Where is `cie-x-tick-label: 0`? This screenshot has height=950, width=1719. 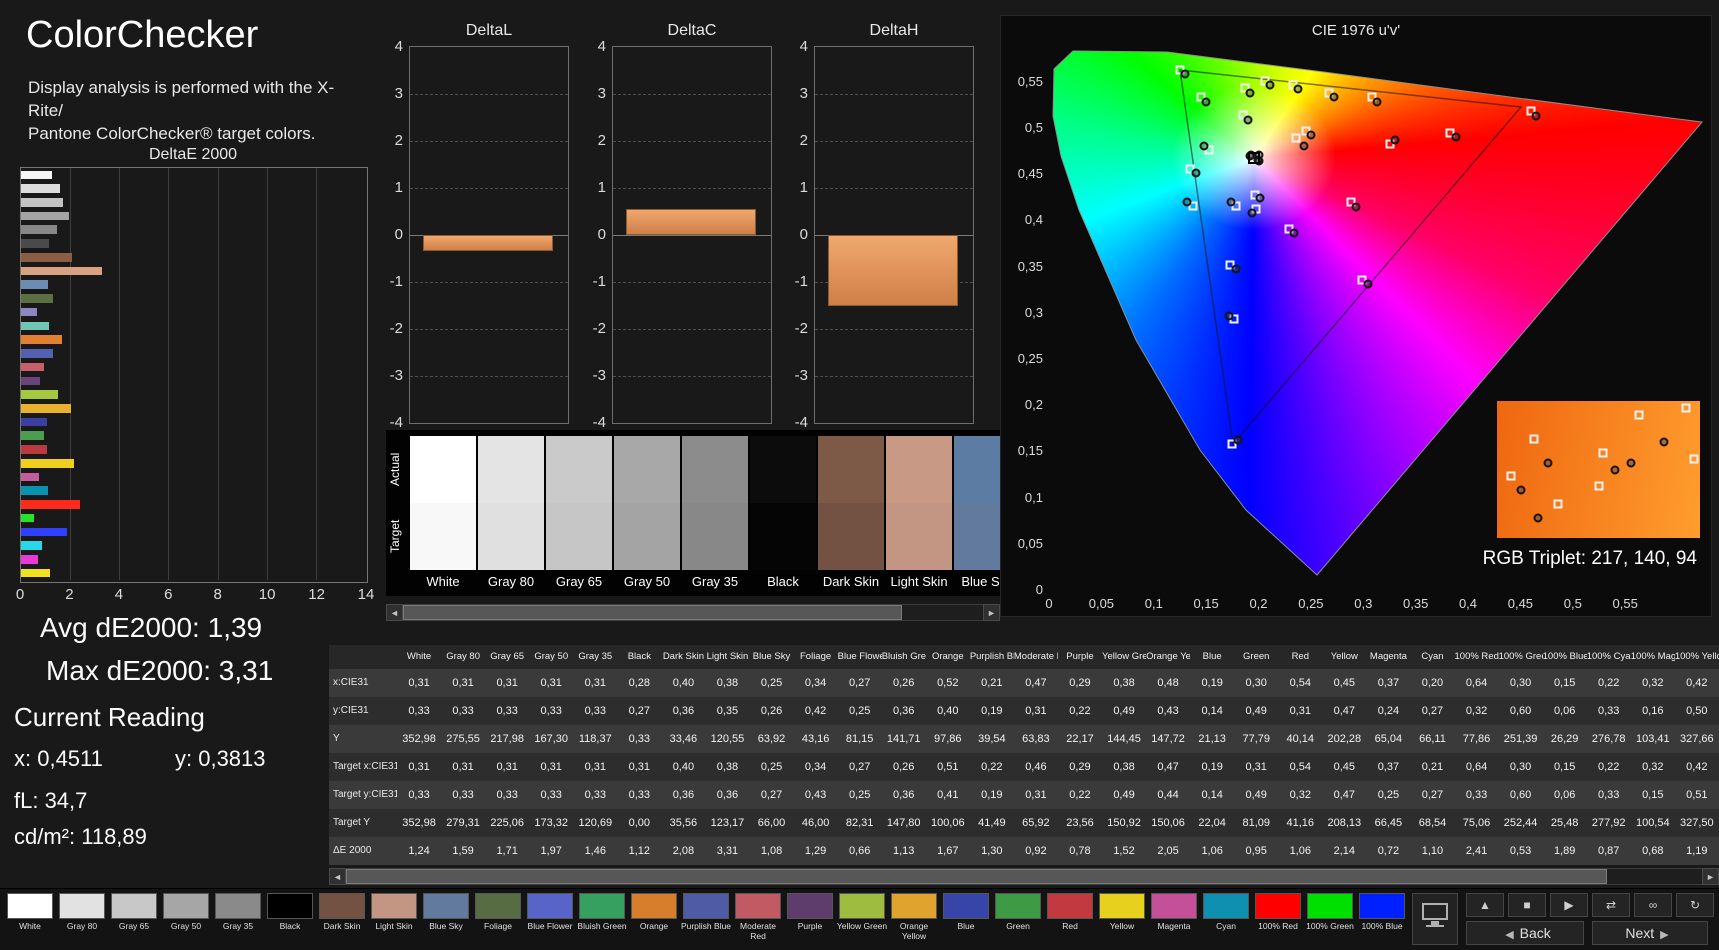 cie-x-tick-label: 0 is located at coordinates (1049, 603).